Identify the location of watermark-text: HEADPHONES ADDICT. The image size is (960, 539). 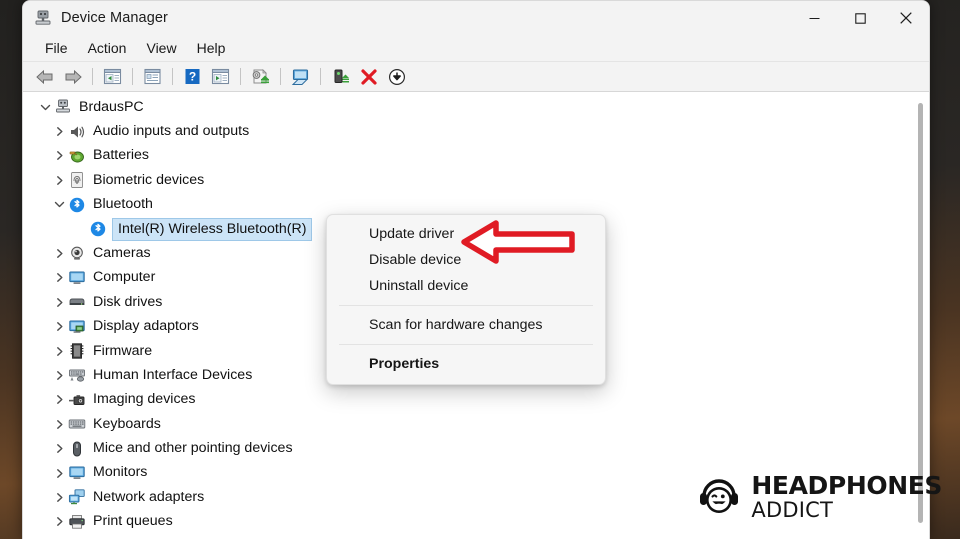
(846, 497).